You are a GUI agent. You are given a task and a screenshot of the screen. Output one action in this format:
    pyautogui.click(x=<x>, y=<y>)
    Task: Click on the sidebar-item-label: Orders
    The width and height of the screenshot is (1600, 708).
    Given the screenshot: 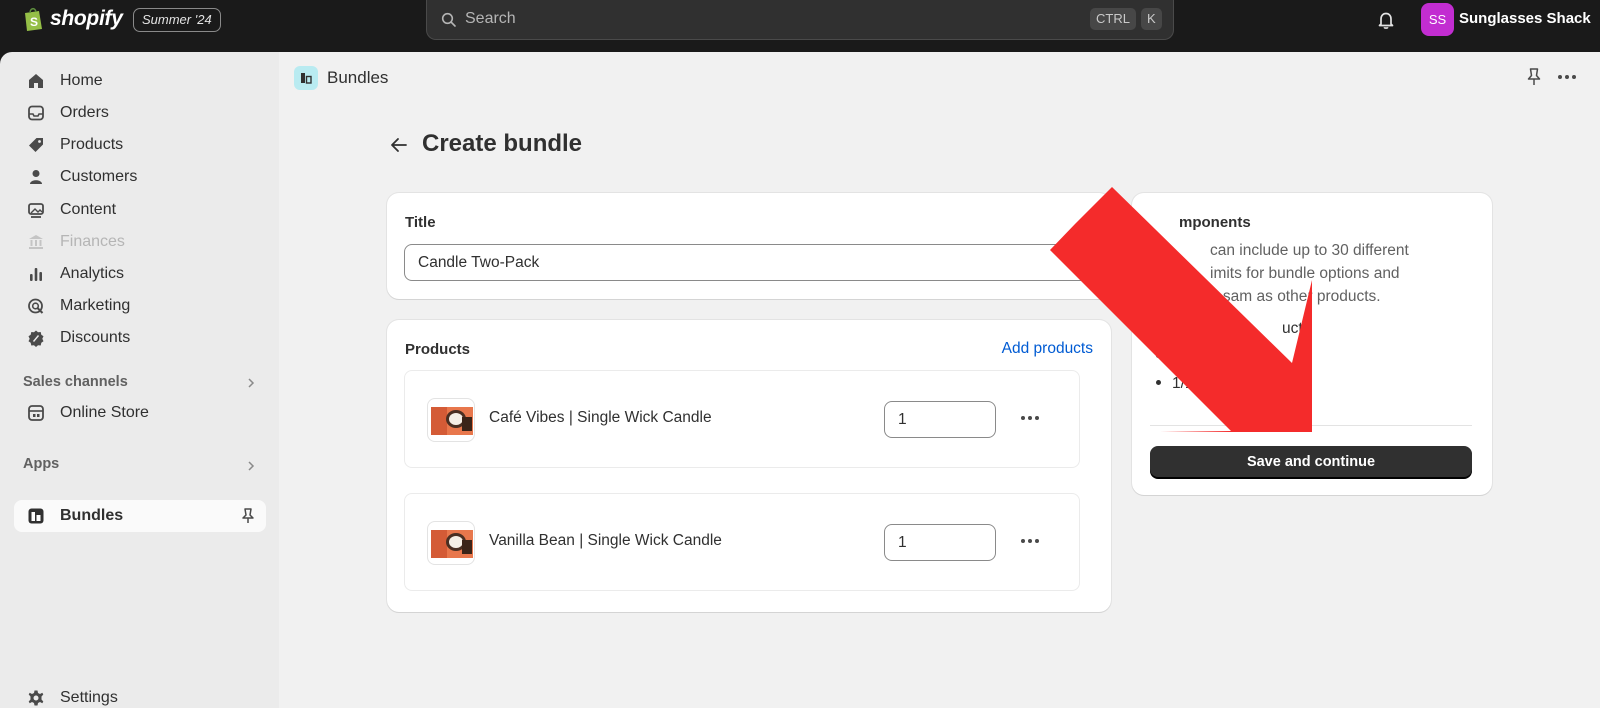 What is the action you would take?
    pyautogui.click(x=84, y=112)
    